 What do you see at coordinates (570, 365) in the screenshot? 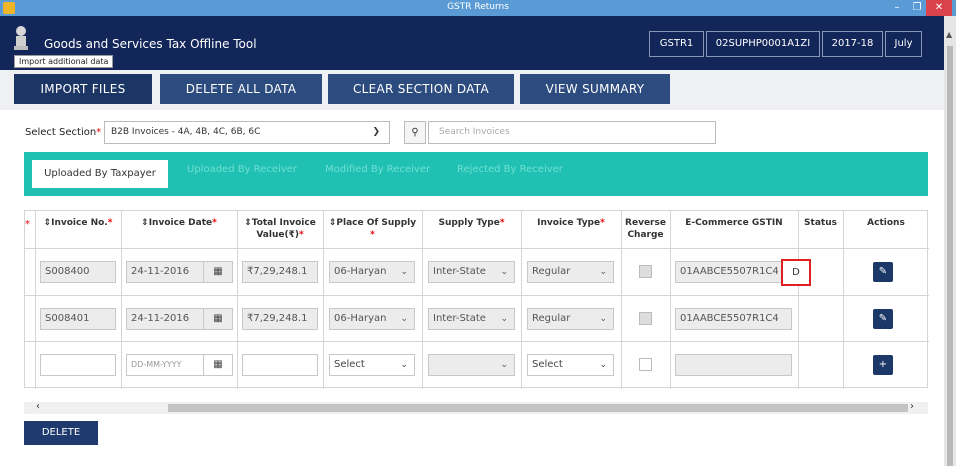
I see `new-invoice-type-select: Select ⌄` at bounding box center [570, 365].